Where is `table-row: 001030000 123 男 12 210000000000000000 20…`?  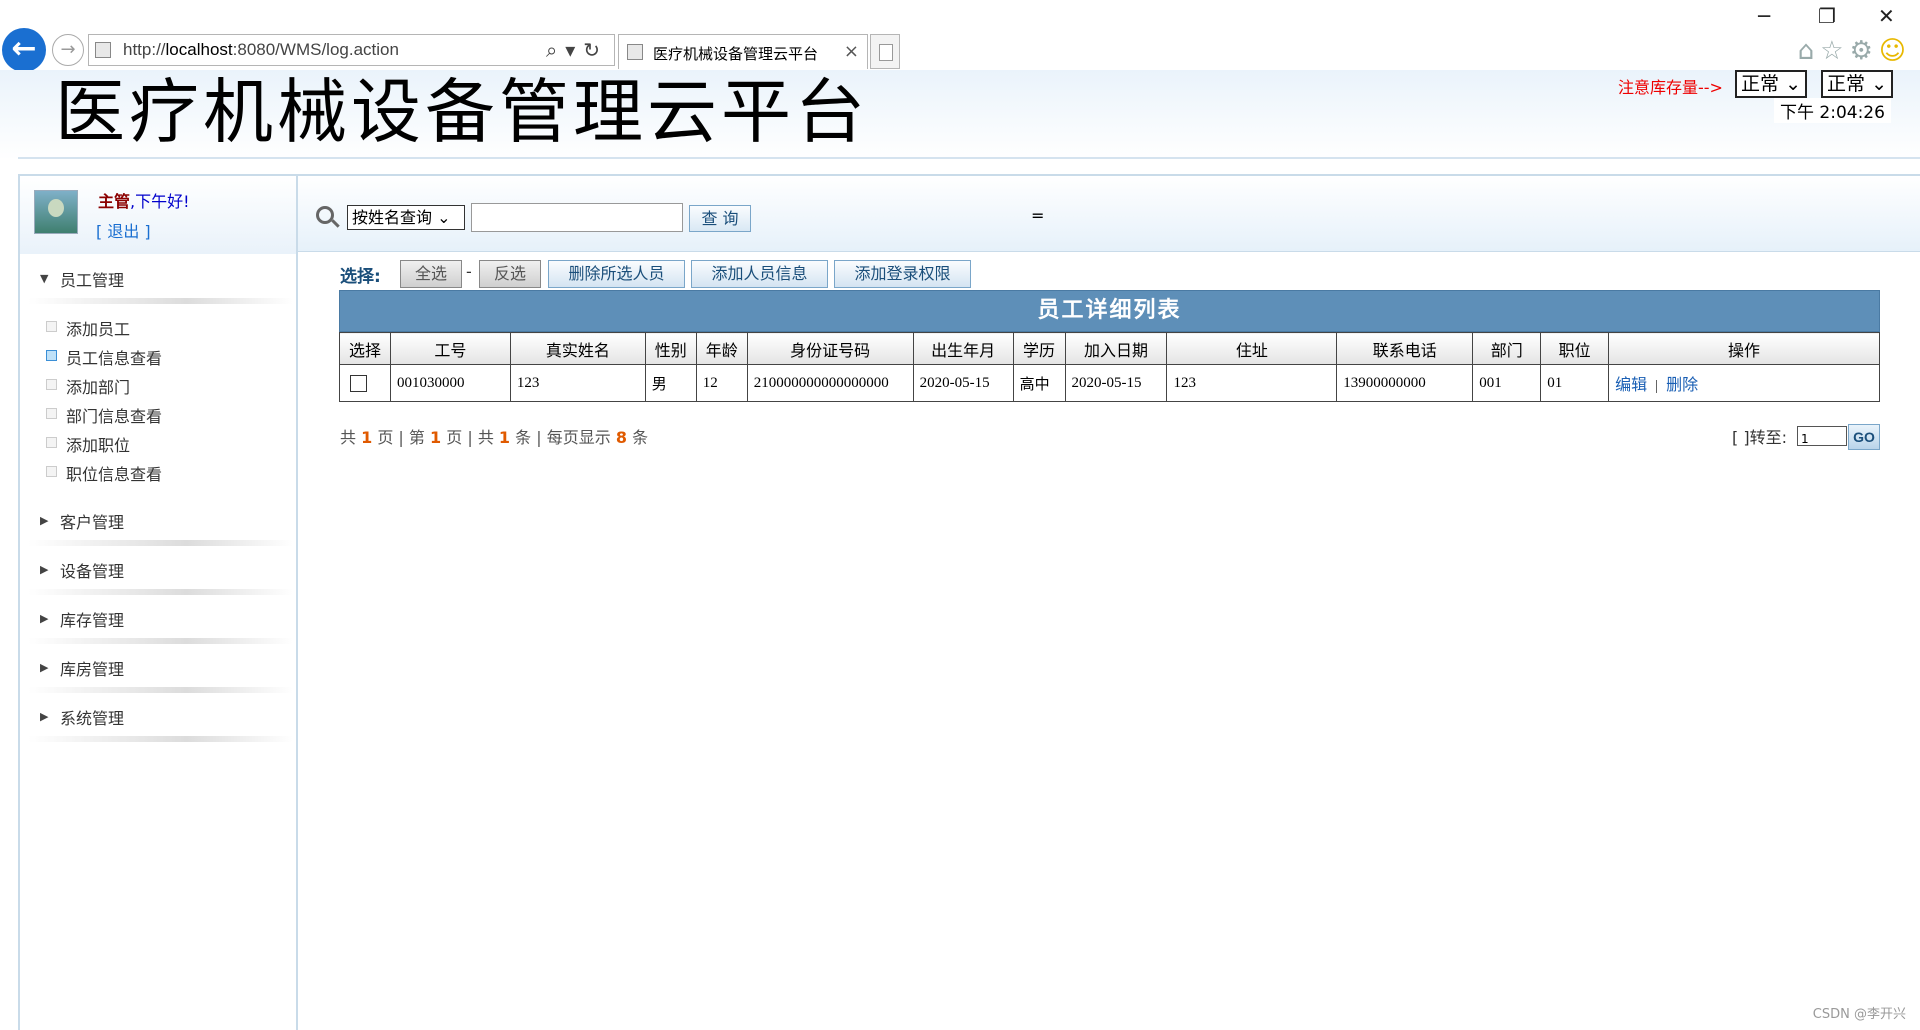
table-row: 001030000 123 男 12 210000000000000000 20… is located at coordinates (1109, 383).